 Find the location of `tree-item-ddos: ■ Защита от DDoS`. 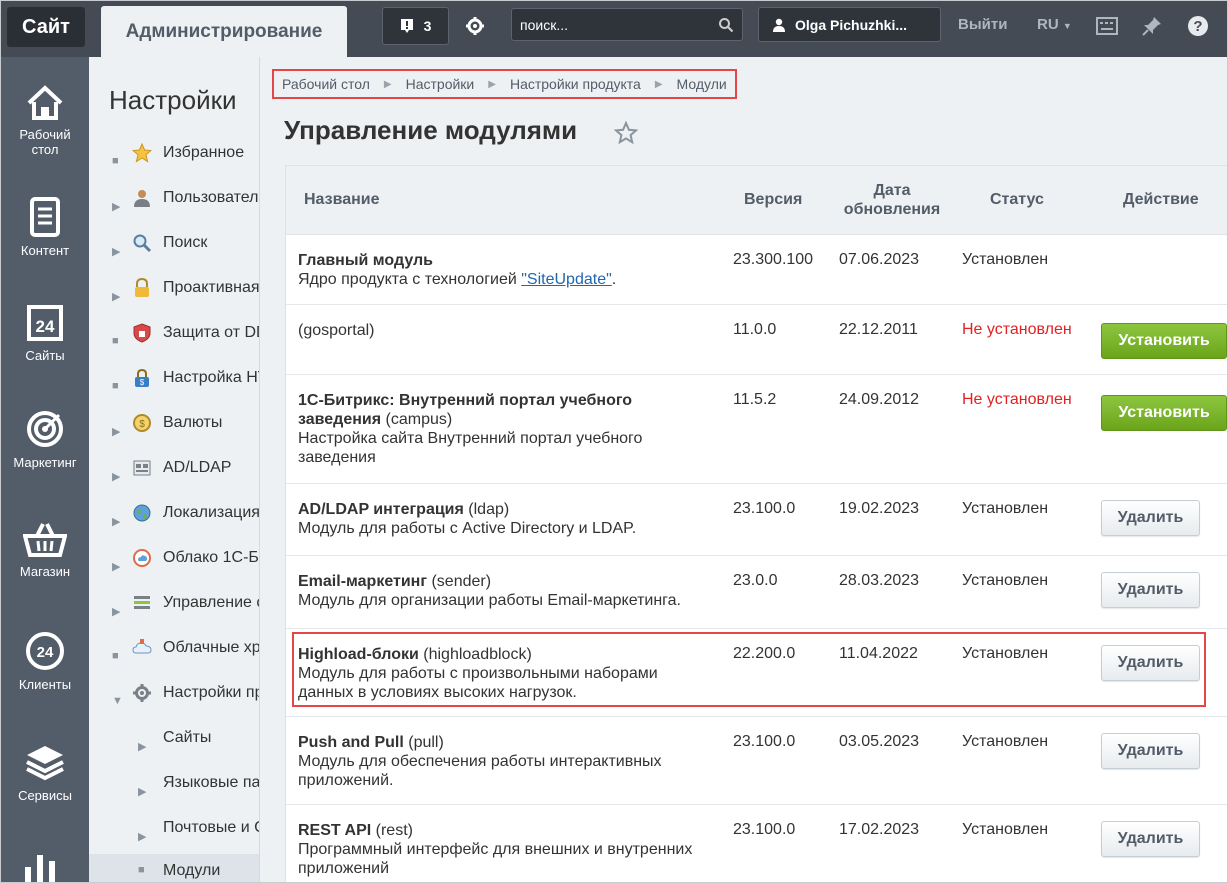

tree-item-ddos: ■ Защита от DDoS is located at coordinates (174, 343).